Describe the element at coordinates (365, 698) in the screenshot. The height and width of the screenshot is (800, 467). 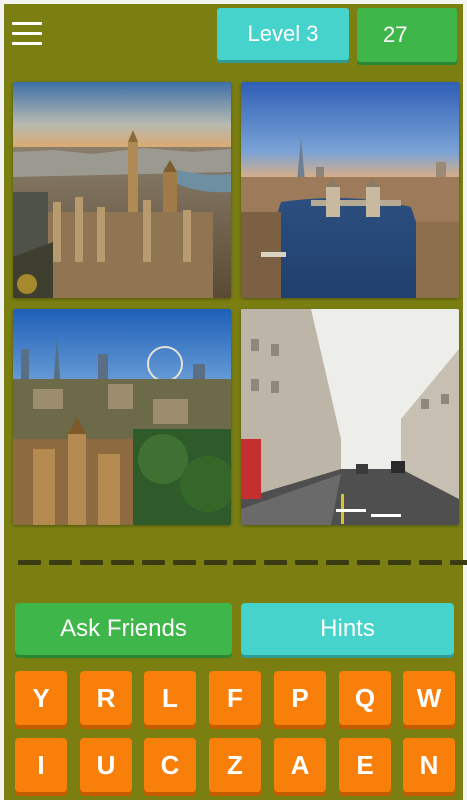
I see `letter-key: Q` at that location.